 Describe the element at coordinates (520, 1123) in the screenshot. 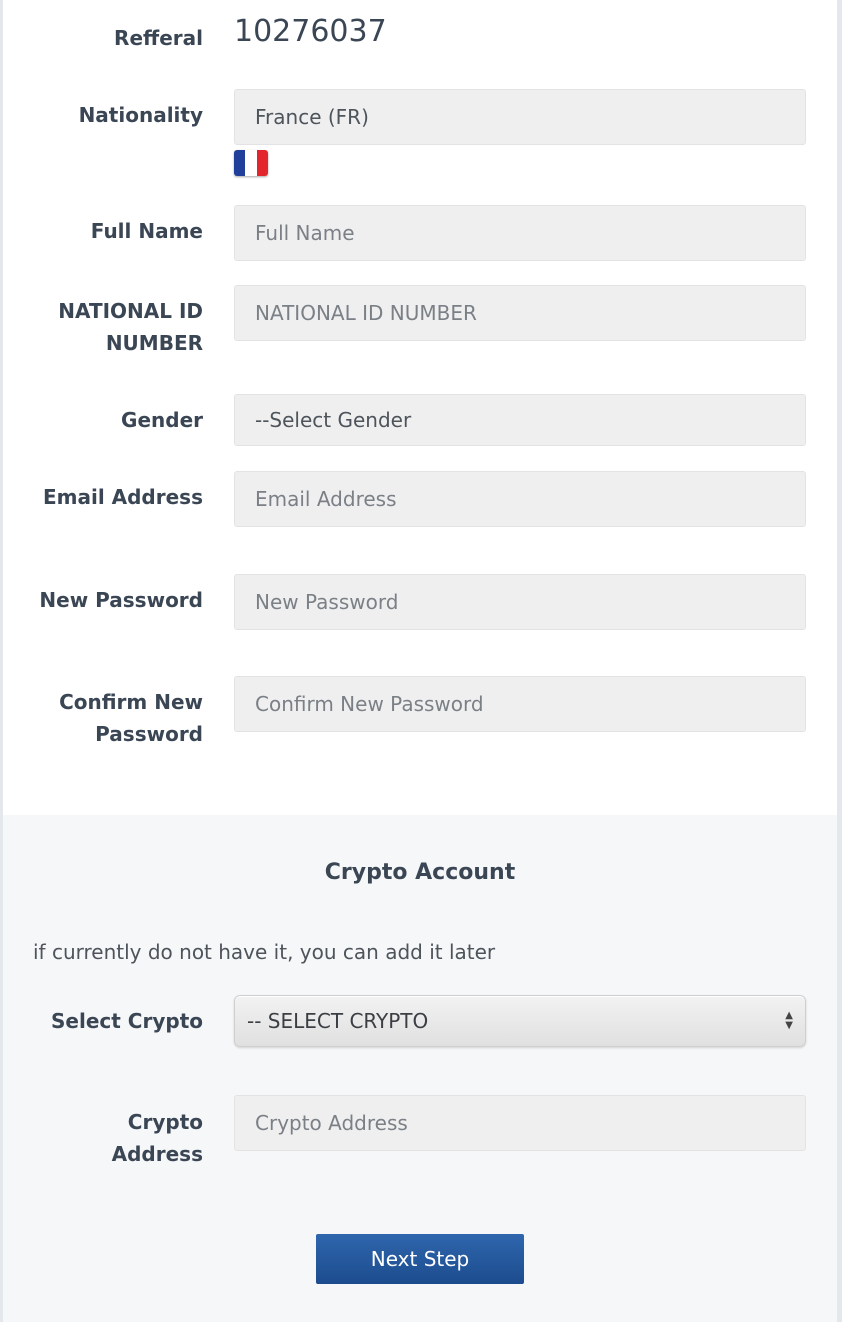

I see `crypto-address-input` at that location.